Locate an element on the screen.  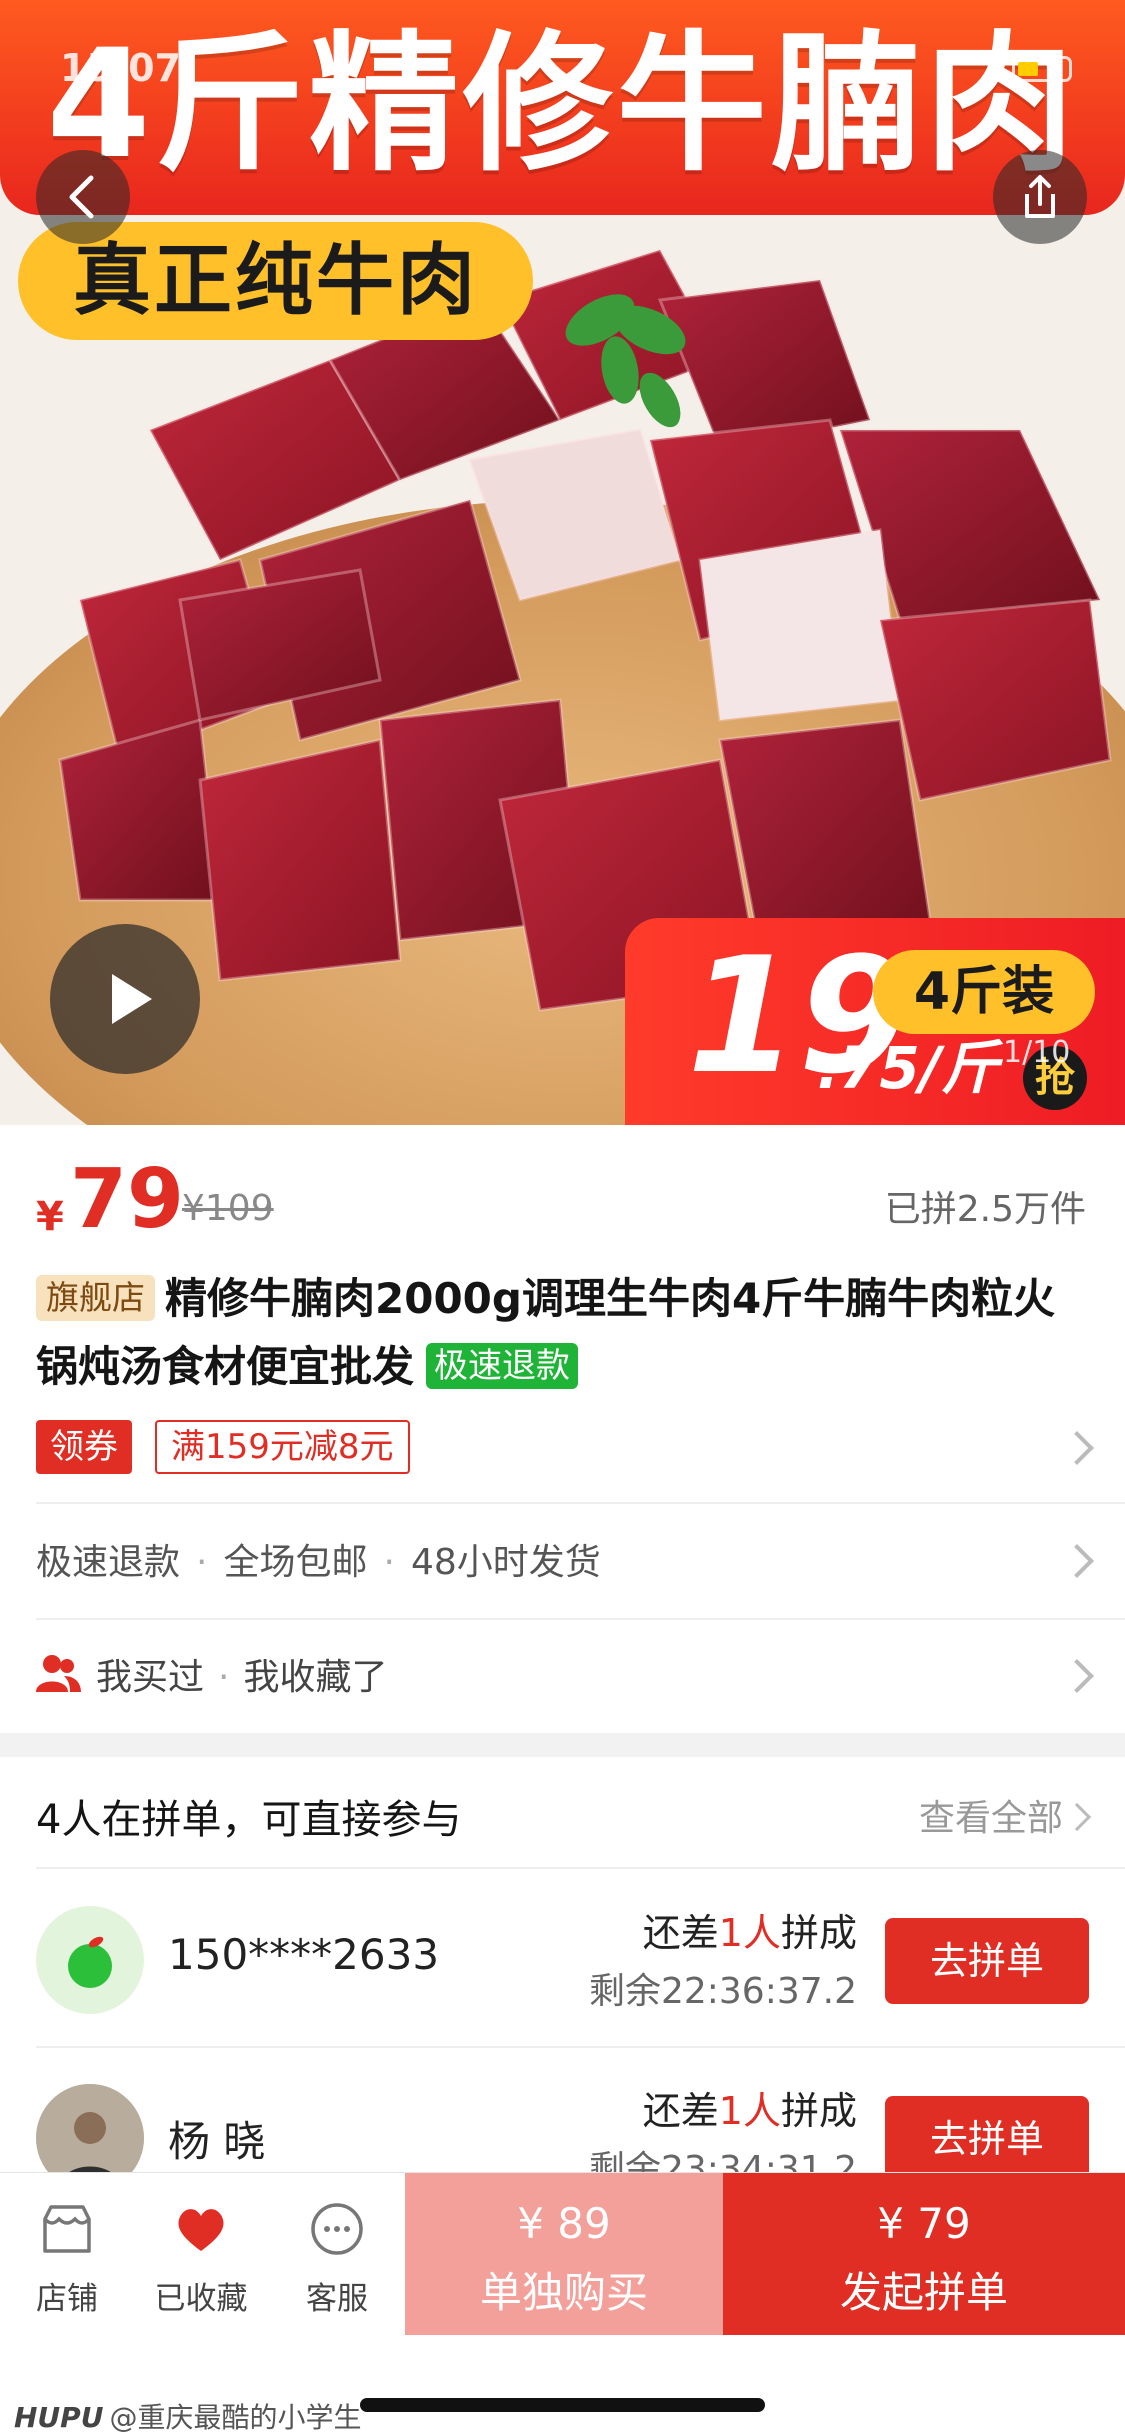
chat-icon is located at coordinates (337, 2229).